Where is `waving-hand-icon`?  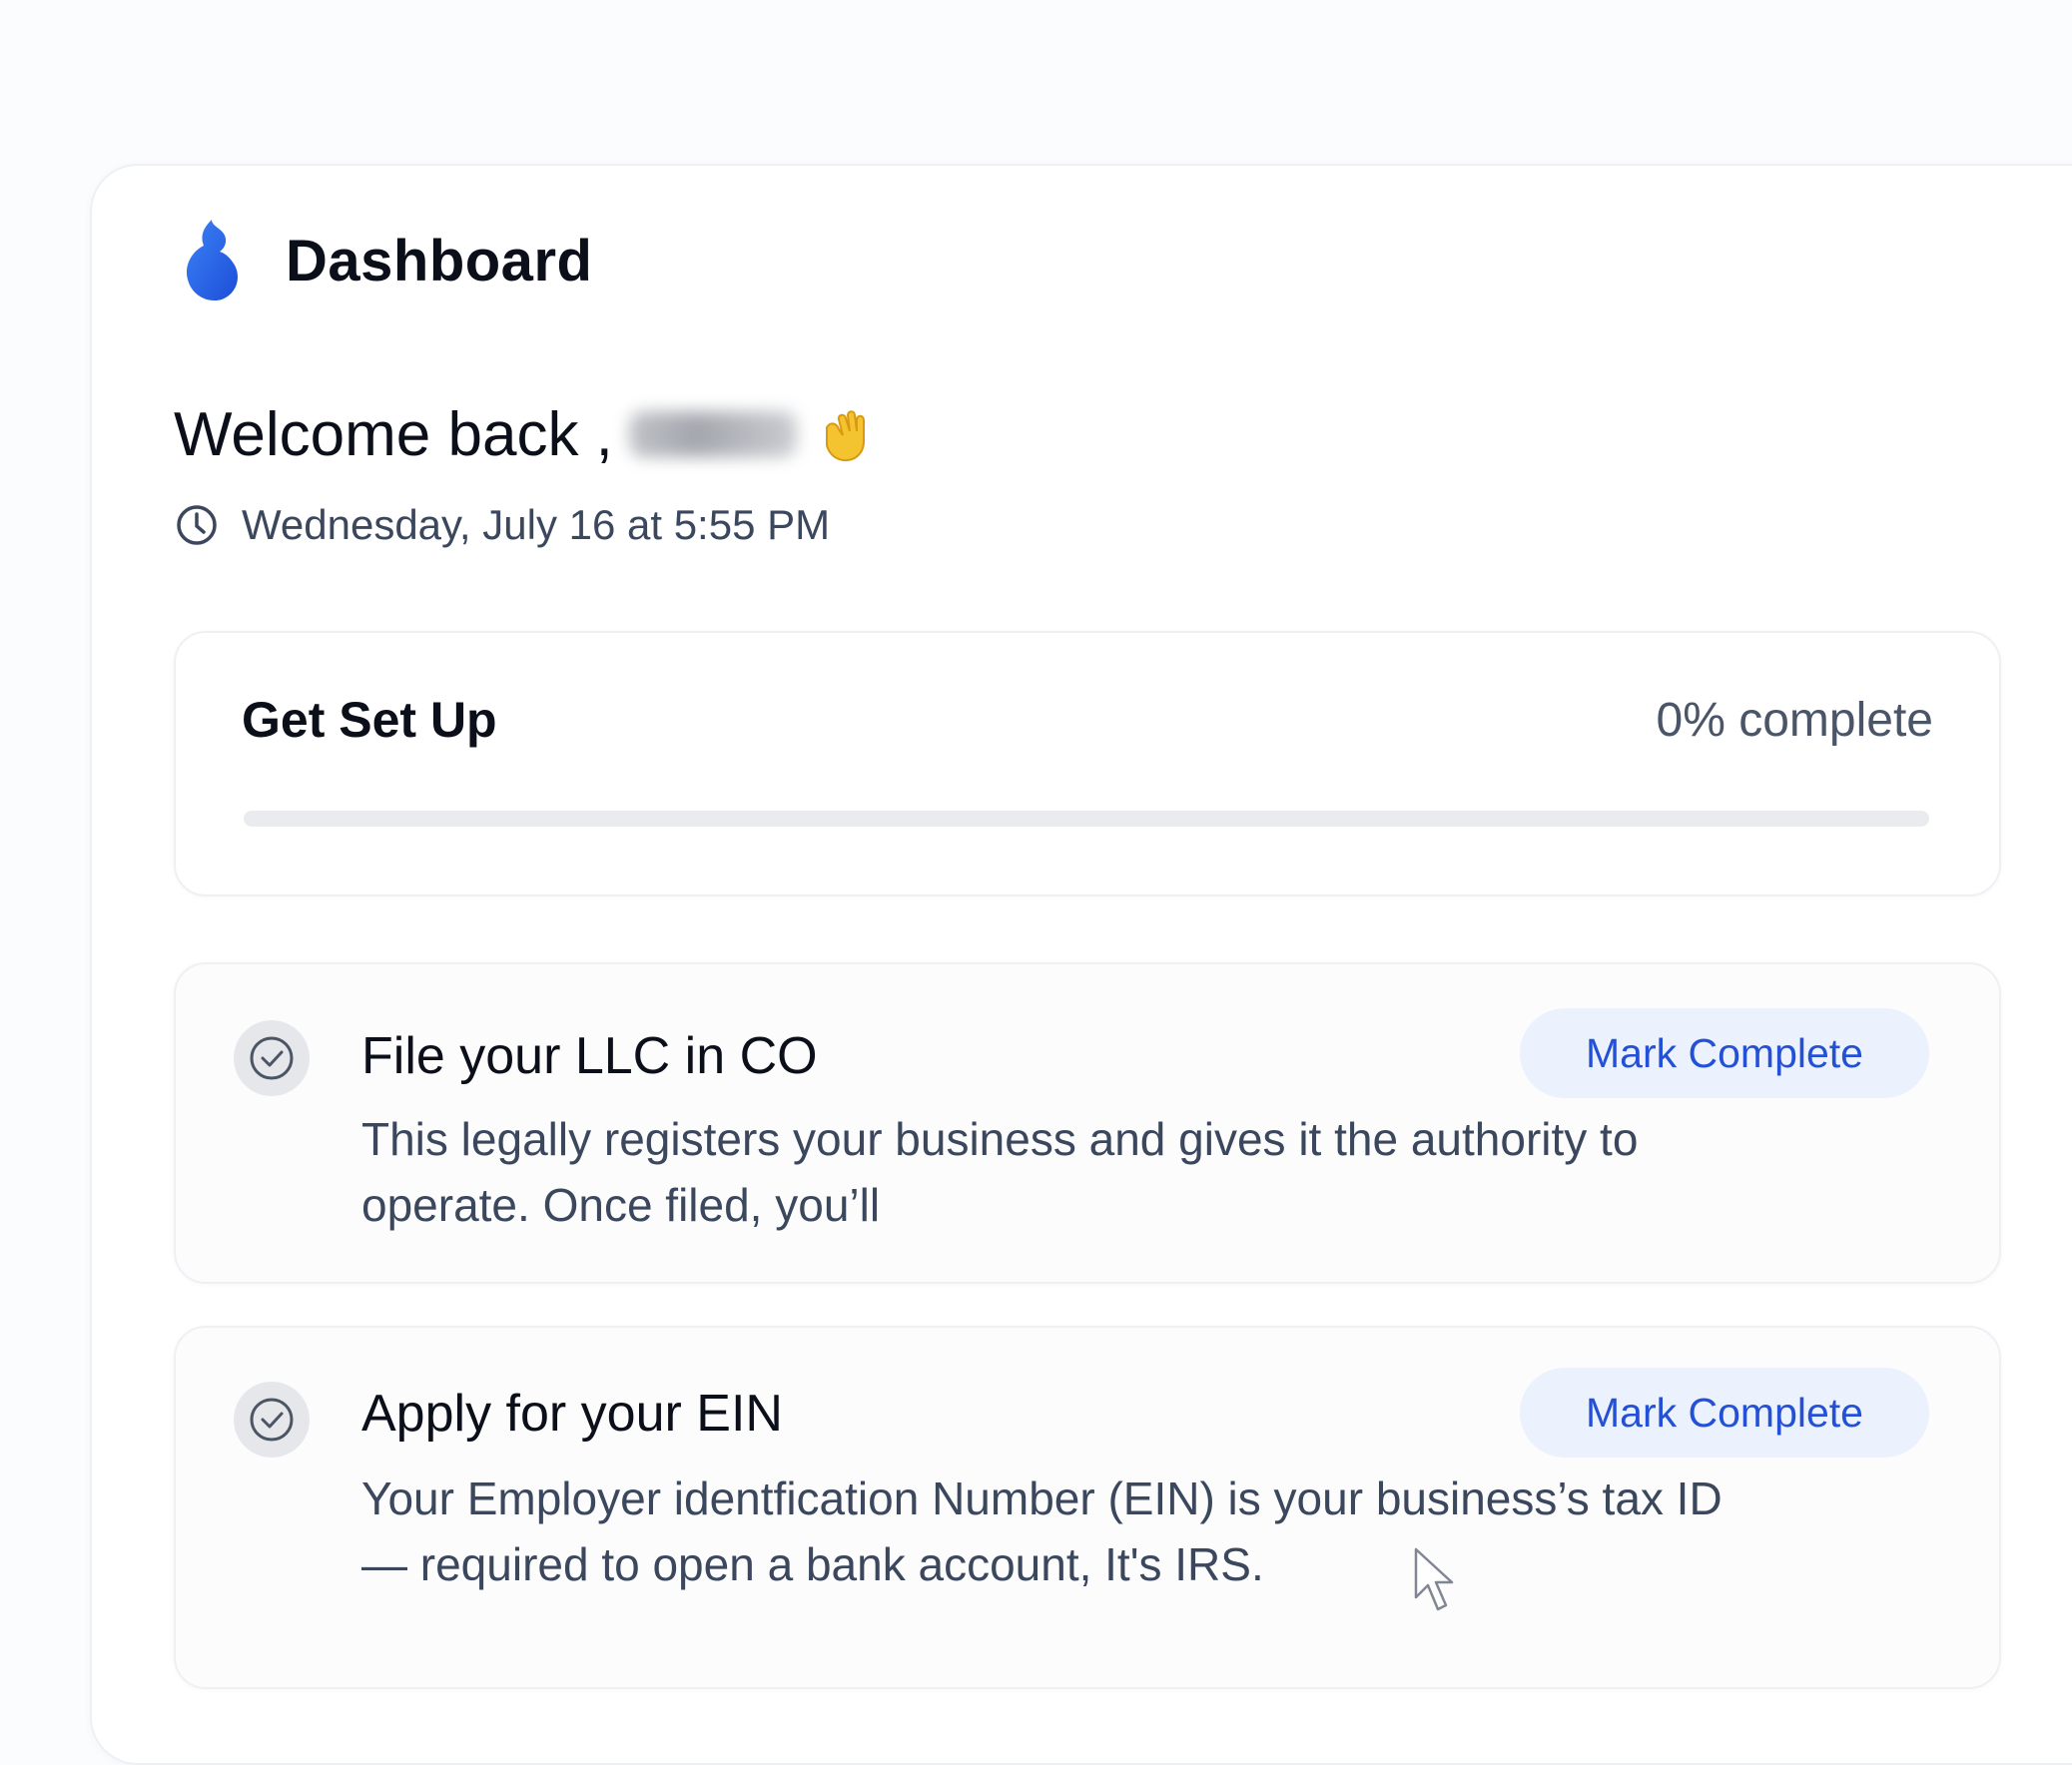 waving-hand-icon is located at coordinates (846, 434).